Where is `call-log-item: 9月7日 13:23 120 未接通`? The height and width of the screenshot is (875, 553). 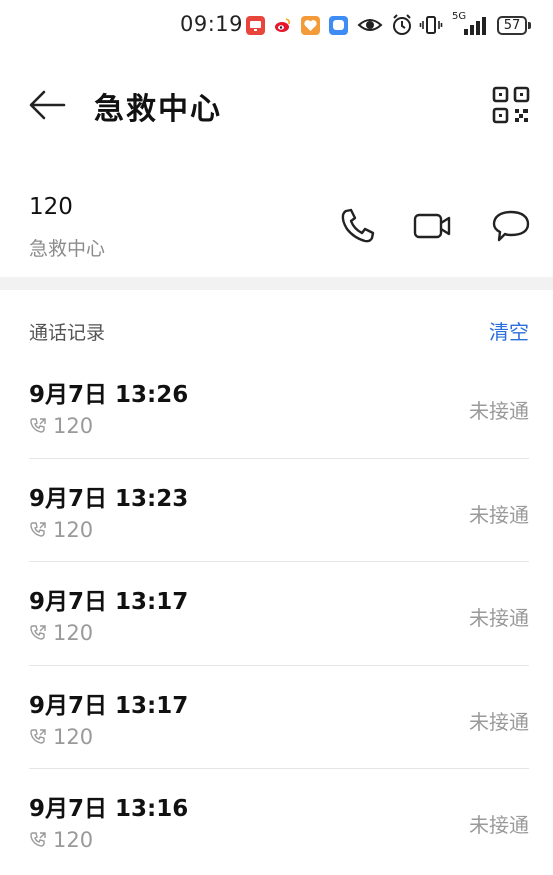
call-log-item: 9月7日 13:23 120 未接通 is located at coordinates (276, 510).